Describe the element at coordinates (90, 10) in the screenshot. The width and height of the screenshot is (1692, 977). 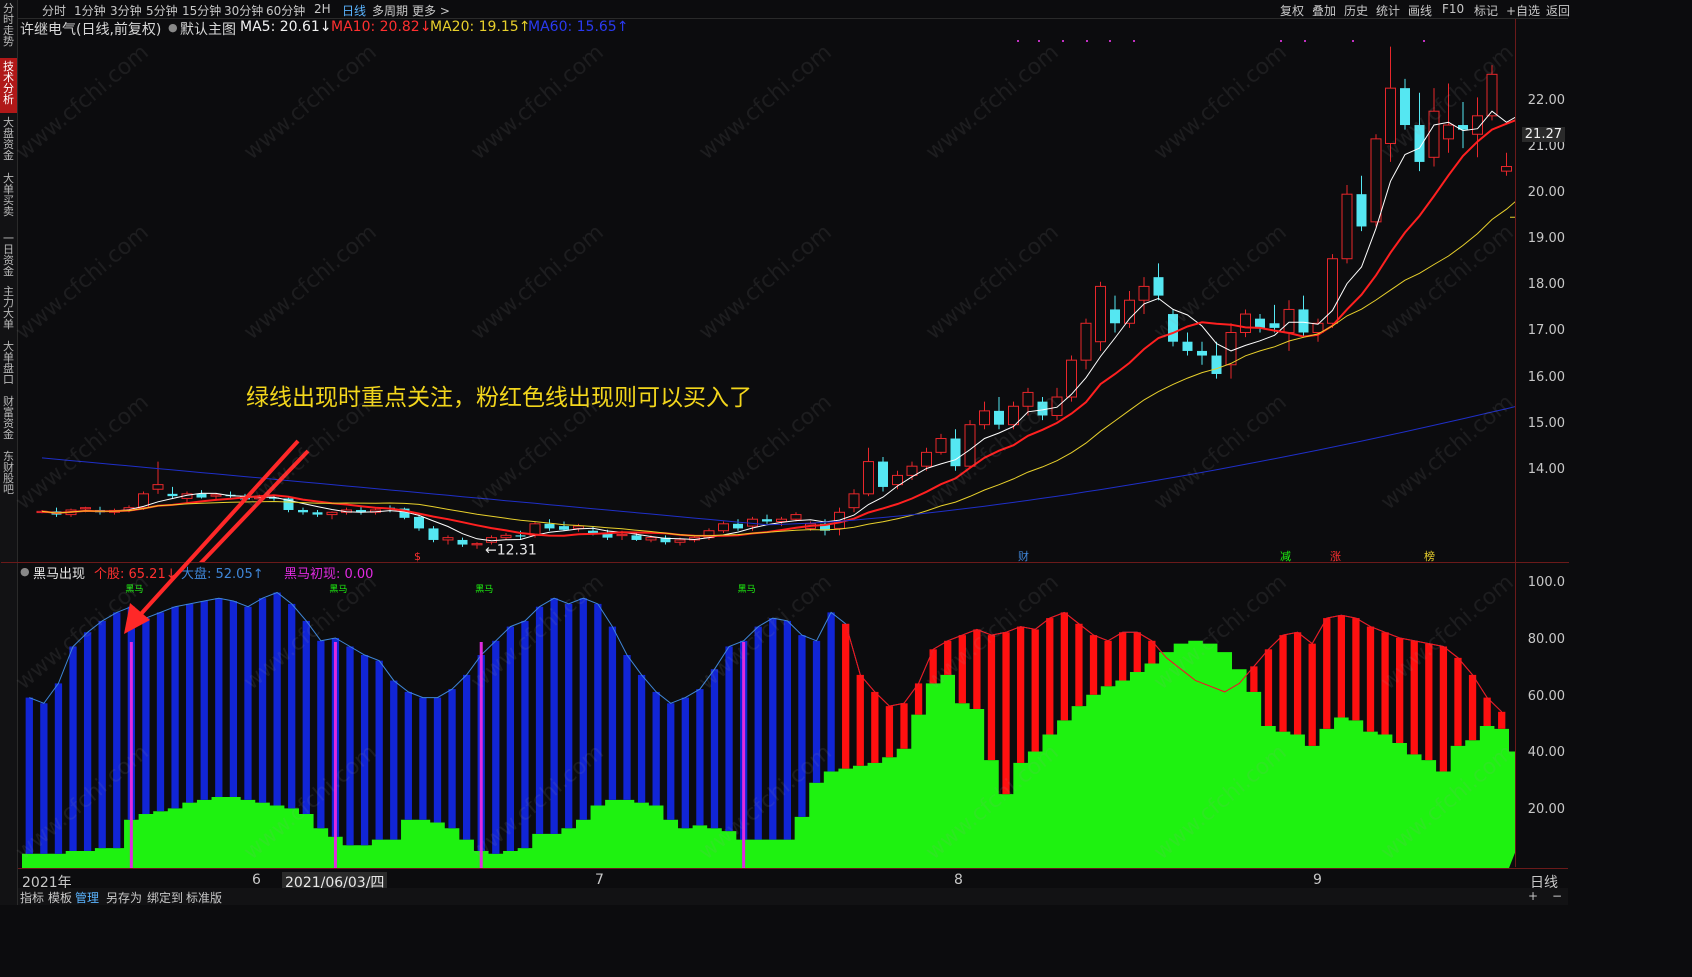
I see `period-tab-1: 1分钟` at that location.